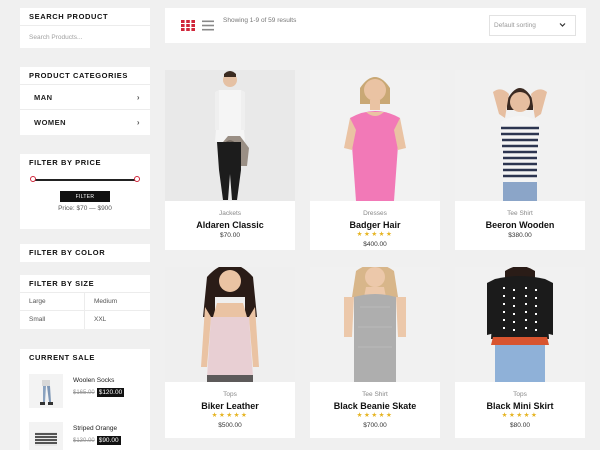  What do you see at coordinates (85, 196) in the screenshot?
I see `filter-button: FILTER` at bounding box center [85, 196].